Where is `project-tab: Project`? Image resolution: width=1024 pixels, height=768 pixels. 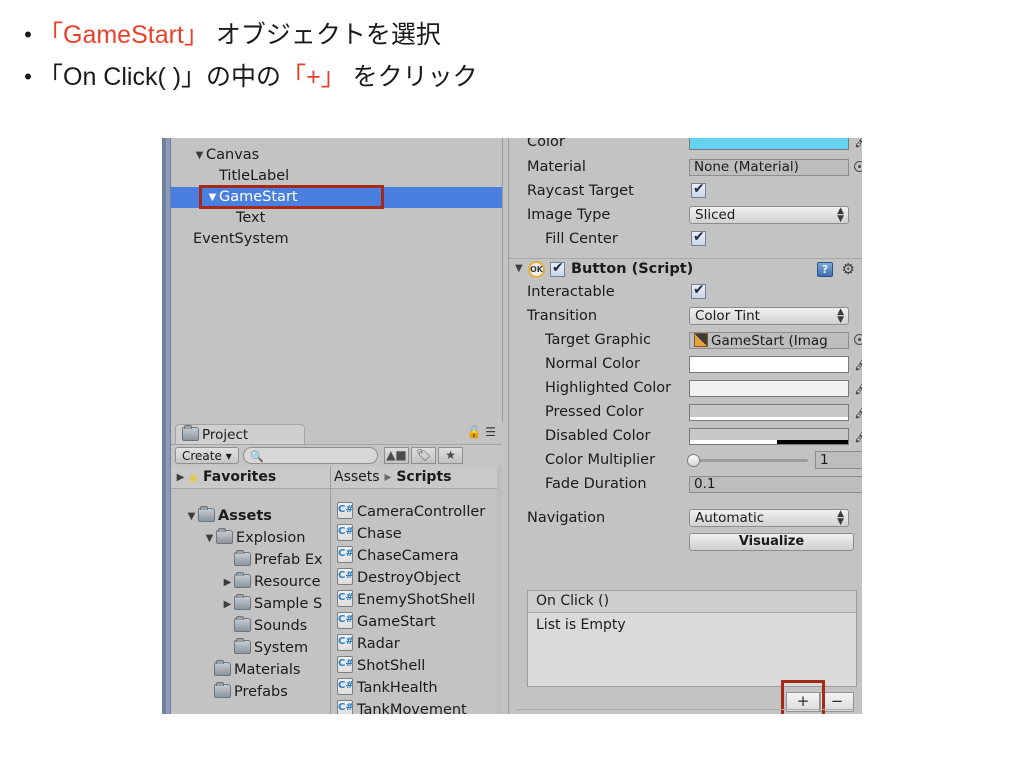 project-tab: Project is located at coordinates (240, 434).